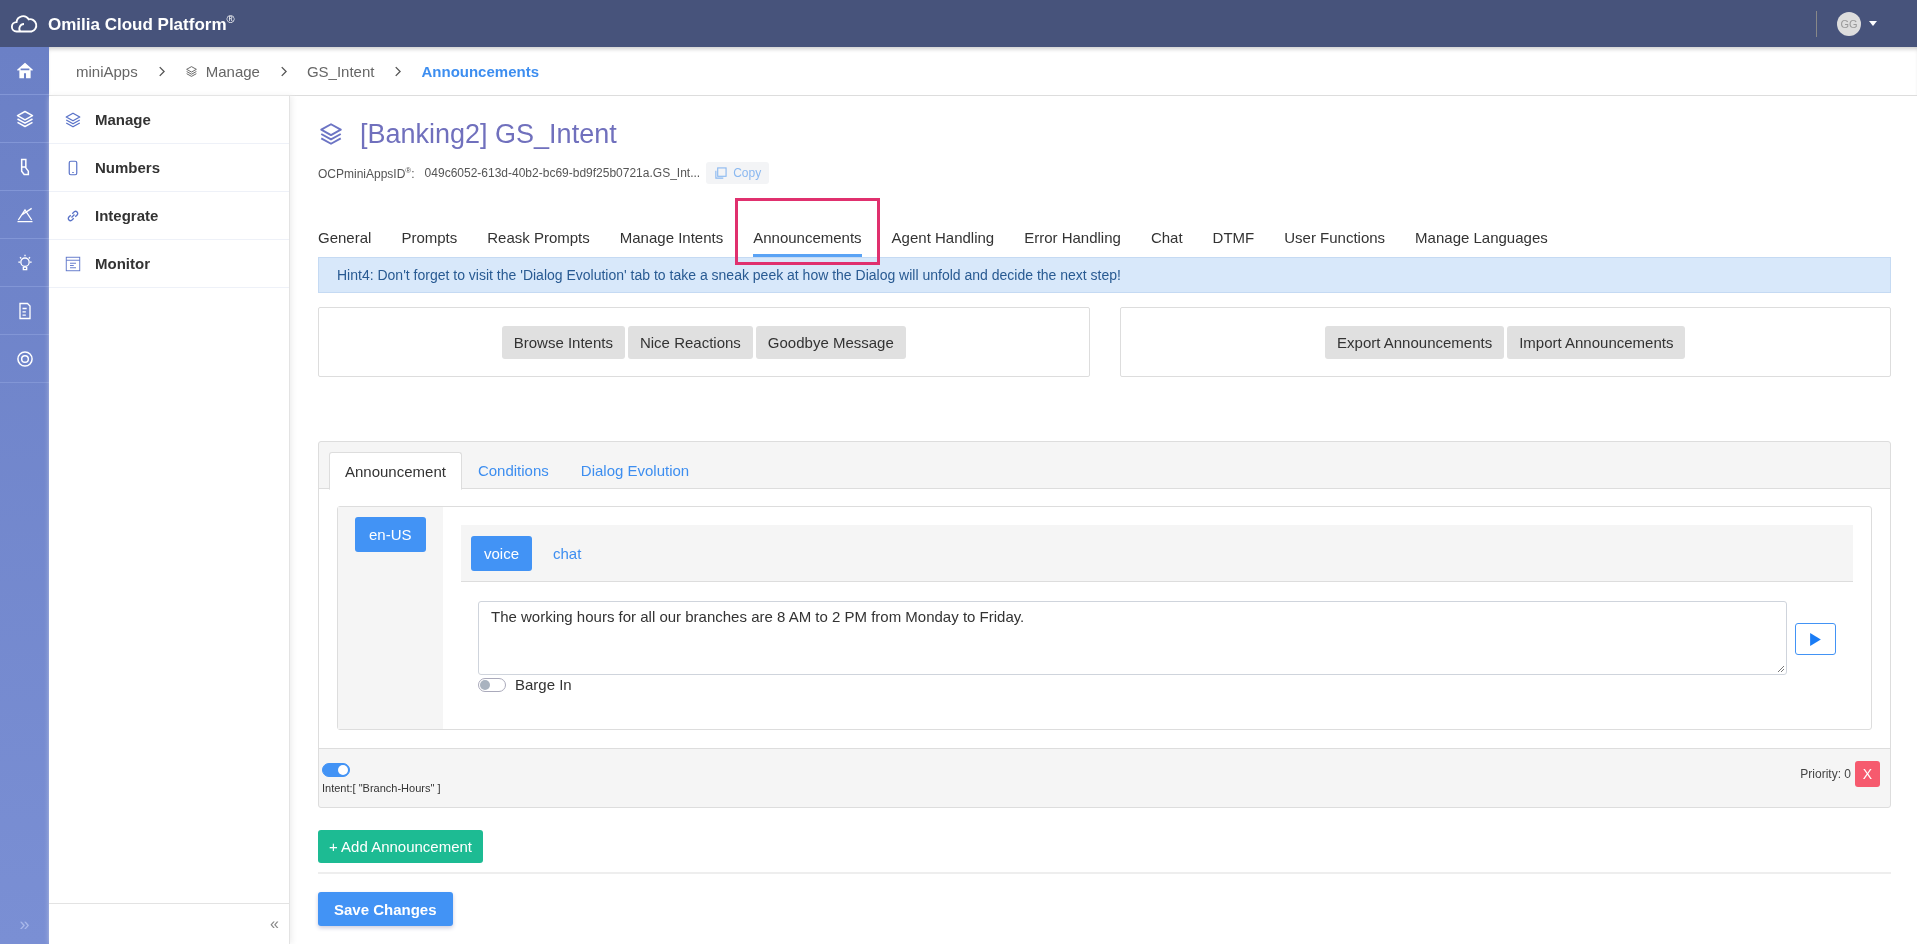 The image size is (1917, 944). Describe the element at coordinates (381, 787) in the screenshot. I see `intent-label: Intent:[ "Branch-Hours" ]` at that location.